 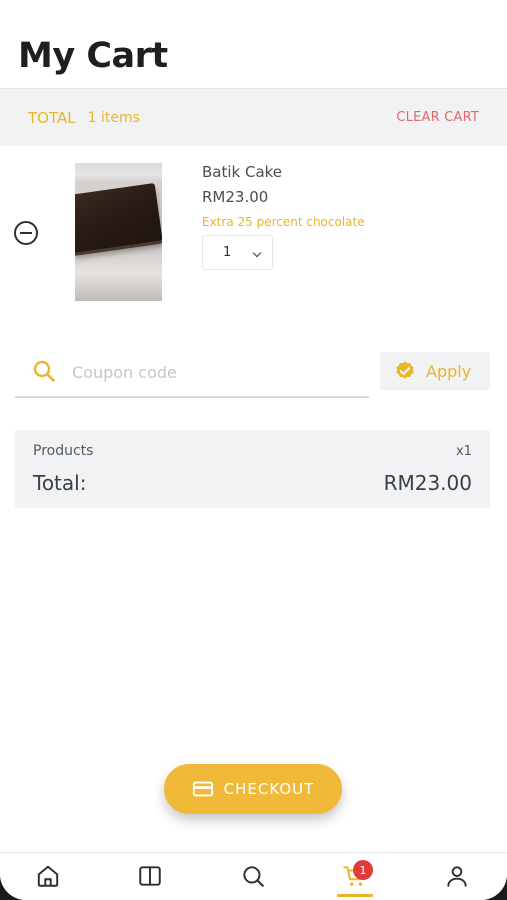 What do you see at coordinates (464, 451) in the screenshot?
I see `summary-products-count: x1` at bounding box center [464, 451].